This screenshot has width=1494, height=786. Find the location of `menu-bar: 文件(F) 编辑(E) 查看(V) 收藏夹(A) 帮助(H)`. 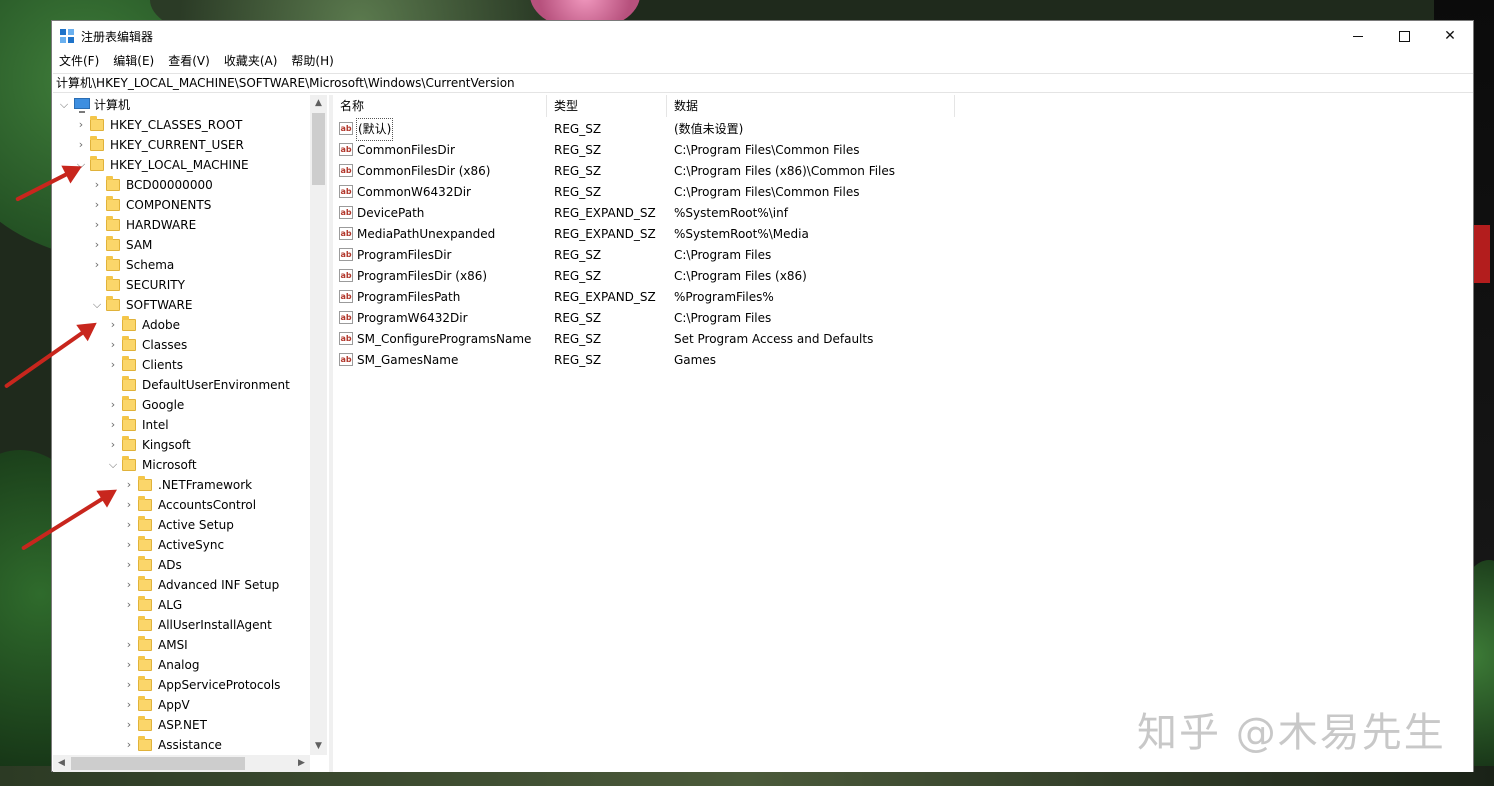

menu-bar: 文件(F) 编辑(E) 查看(V) 收藏夹(A) 帮助(H) is located at coordinates (762, 61).